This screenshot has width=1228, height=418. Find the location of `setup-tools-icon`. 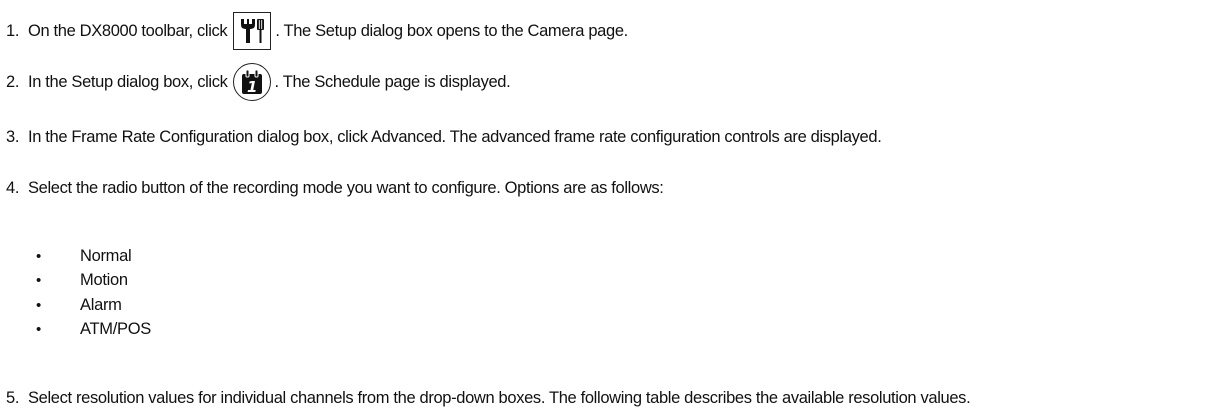

setup-tools-icon is located at coordinates (252, 31).